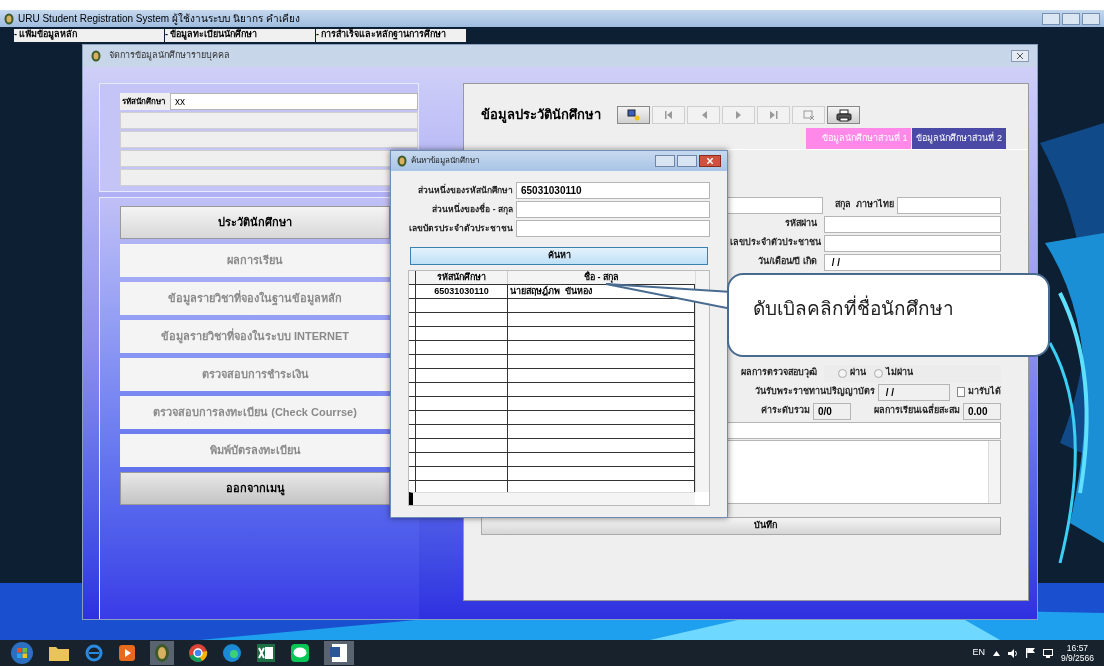 Image resolution: width=1104 pixels, height=666 pixels. I want to click on field-label: เลขประจำตัวประชาชน, so click(775, 243).